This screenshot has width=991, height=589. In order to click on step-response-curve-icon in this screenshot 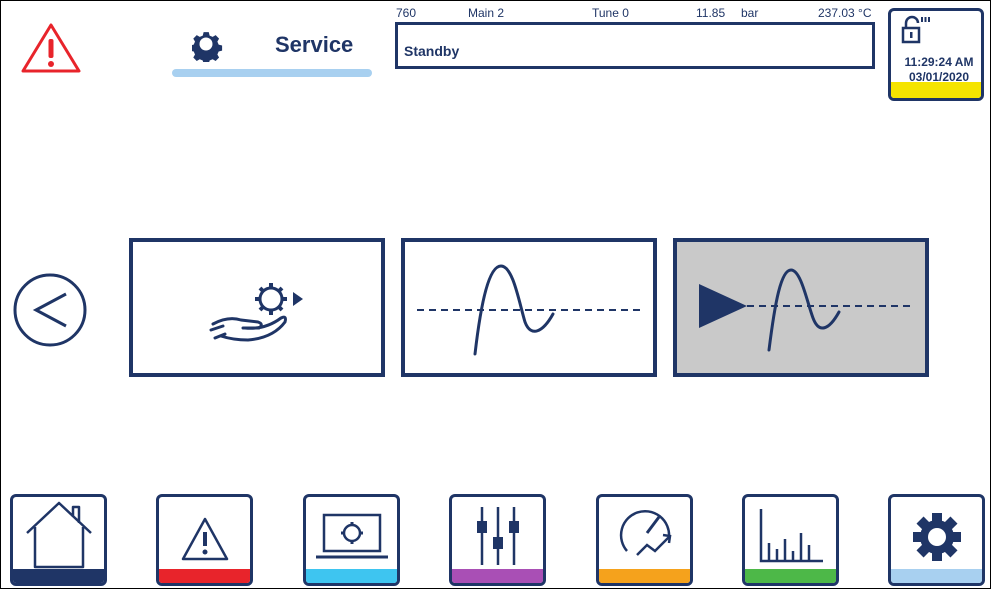, I will do `click(530, 310)`.